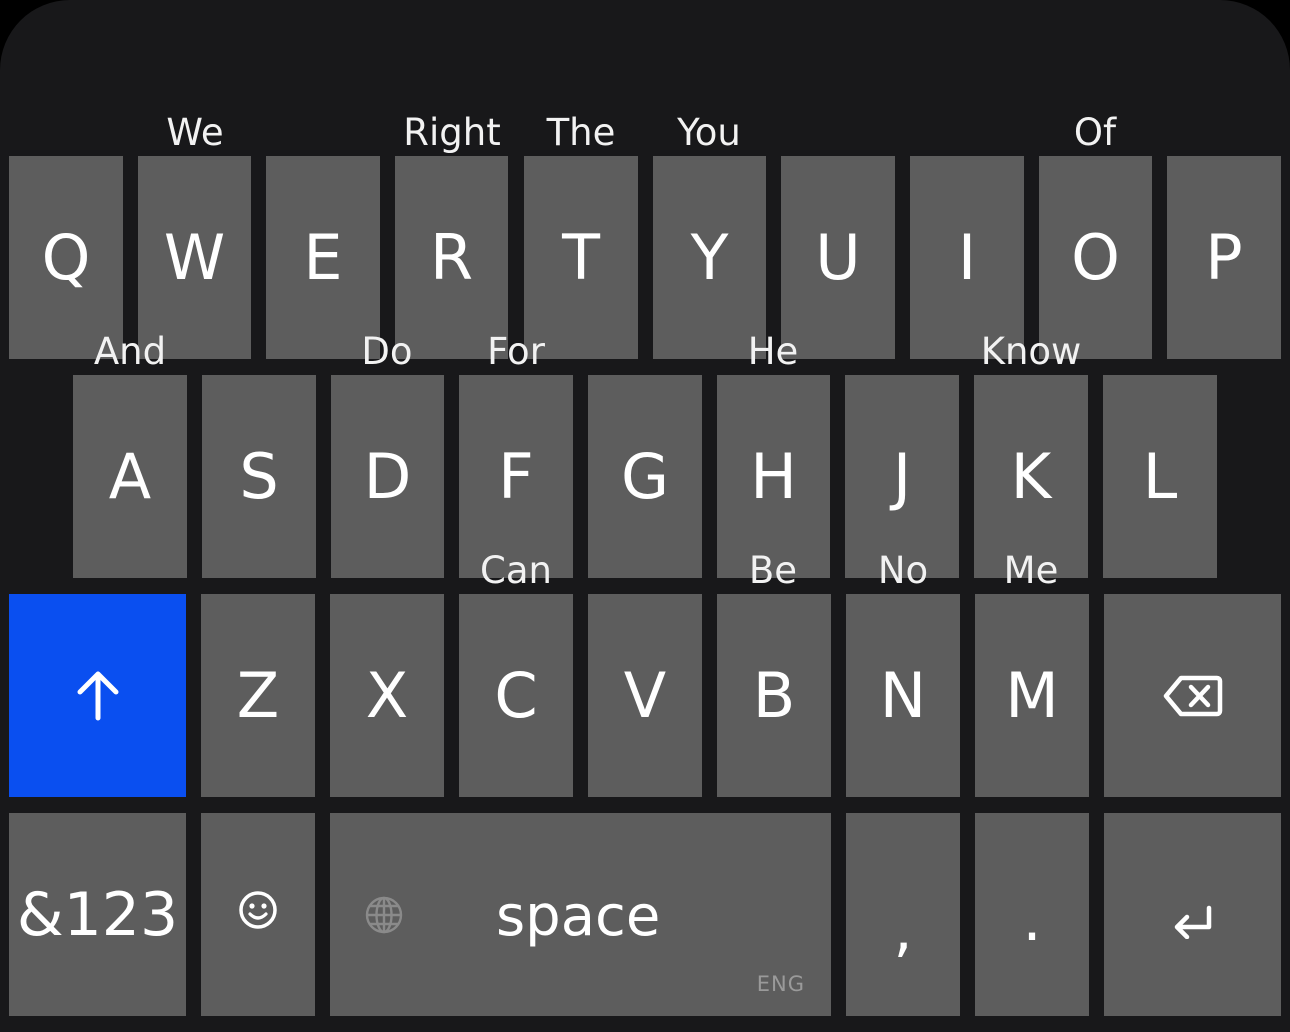 The image size is (1290, 1032). What do you see at coordinates (194, 132) in the screenshot?
I see `suggestion-we: We` at bounding box center [194, 132].